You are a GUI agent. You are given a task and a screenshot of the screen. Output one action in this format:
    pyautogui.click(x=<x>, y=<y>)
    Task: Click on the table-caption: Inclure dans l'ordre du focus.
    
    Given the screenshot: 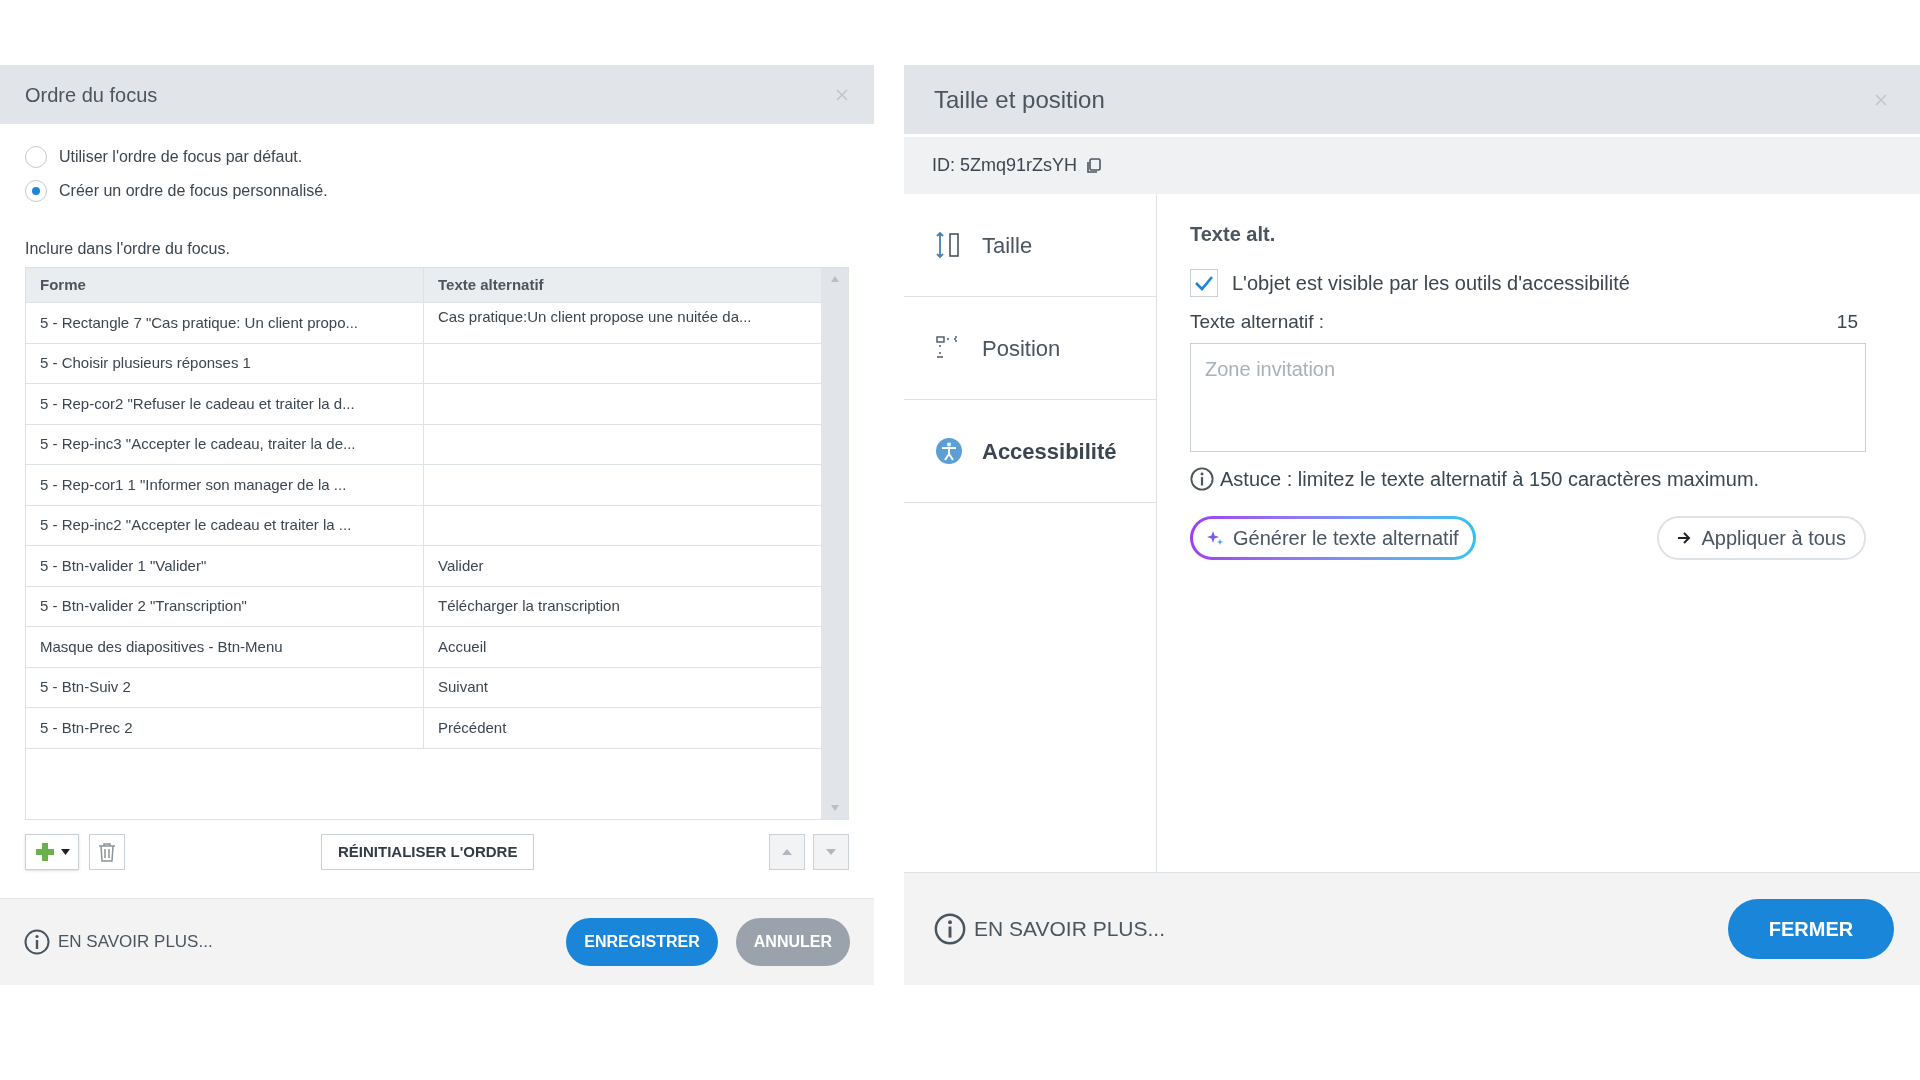 What is the action you would take?
    pyautogui.click(x=127, y=249)
    